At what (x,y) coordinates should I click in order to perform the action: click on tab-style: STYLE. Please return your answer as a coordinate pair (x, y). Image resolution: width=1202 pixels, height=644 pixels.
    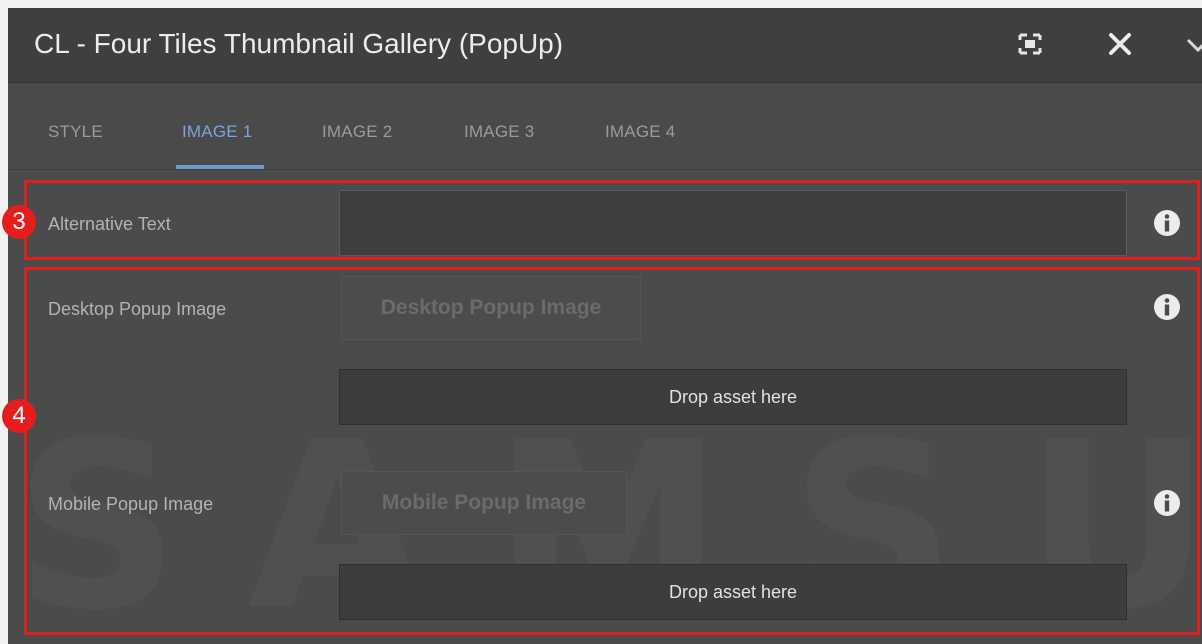
    Looking at the image, I should click on (75, 132).